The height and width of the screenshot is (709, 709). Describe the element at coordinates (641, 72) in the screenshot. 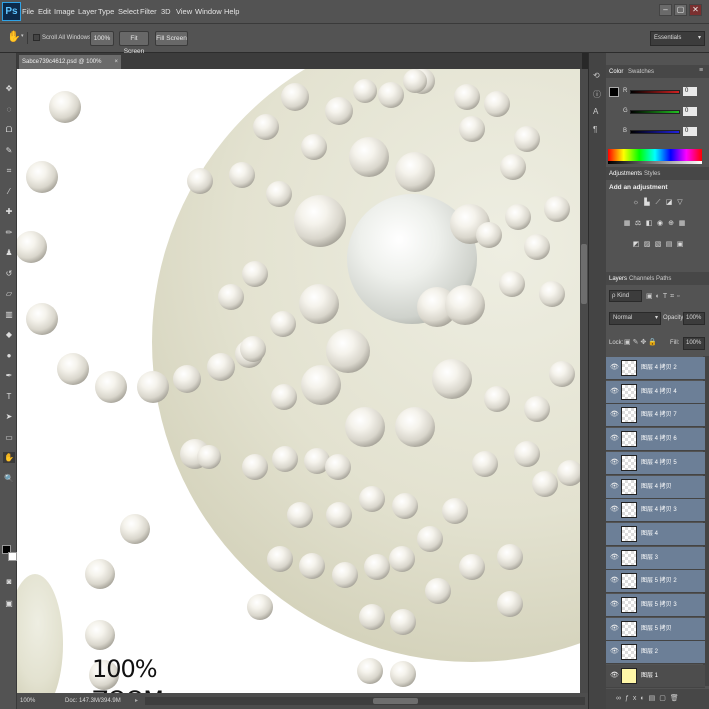

I see `tab-swatches: Swatches` at that location.